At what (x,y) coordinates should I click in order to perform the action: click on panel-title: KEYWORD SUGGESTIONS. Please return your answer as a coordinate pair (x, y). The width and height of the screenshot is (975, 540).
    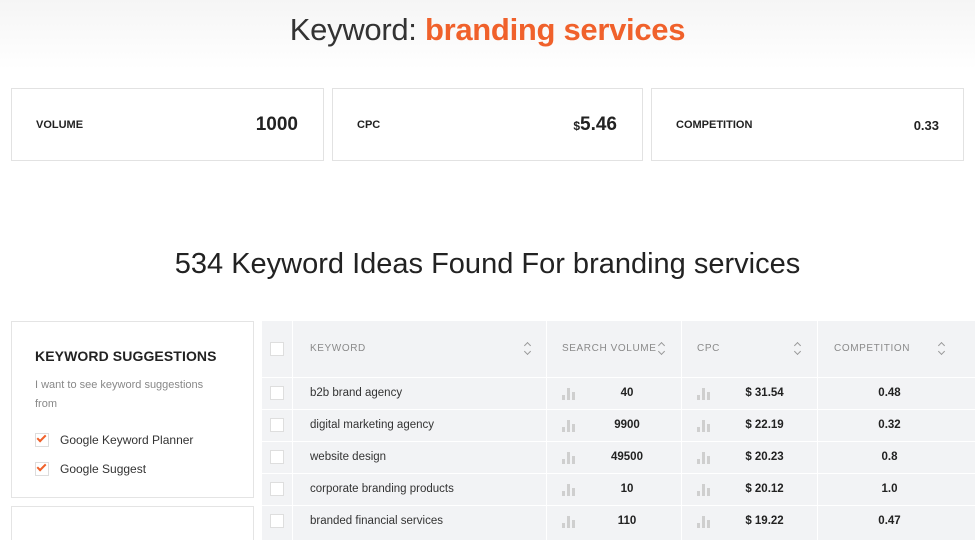
    Looking at the image, I should click on (126, 356).